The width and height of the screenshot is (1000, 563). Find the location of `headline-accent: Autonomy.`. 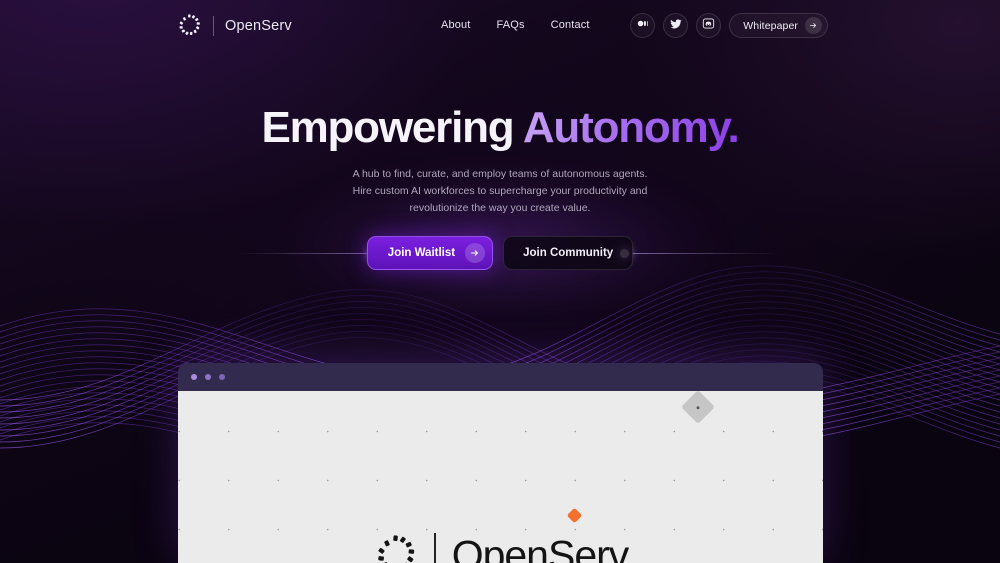

headline-accent: Autonomy. is located at coordinates (631, 127).